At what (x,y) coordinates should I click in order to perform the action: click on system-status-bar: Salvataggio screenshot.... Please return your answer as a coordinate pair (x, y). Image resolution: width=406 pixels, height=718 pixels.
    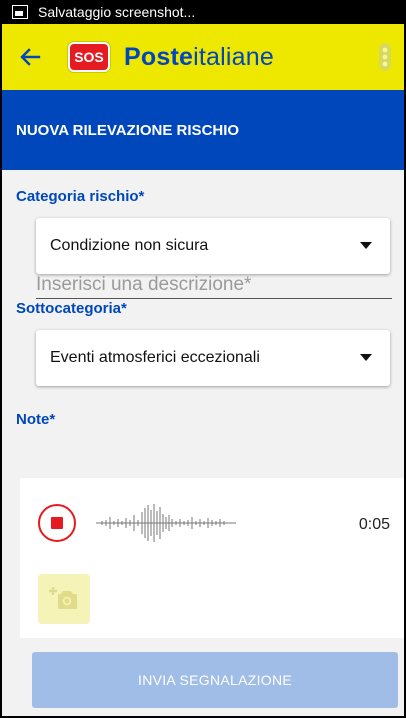
    Looking at the image, I should click on (203, 12).